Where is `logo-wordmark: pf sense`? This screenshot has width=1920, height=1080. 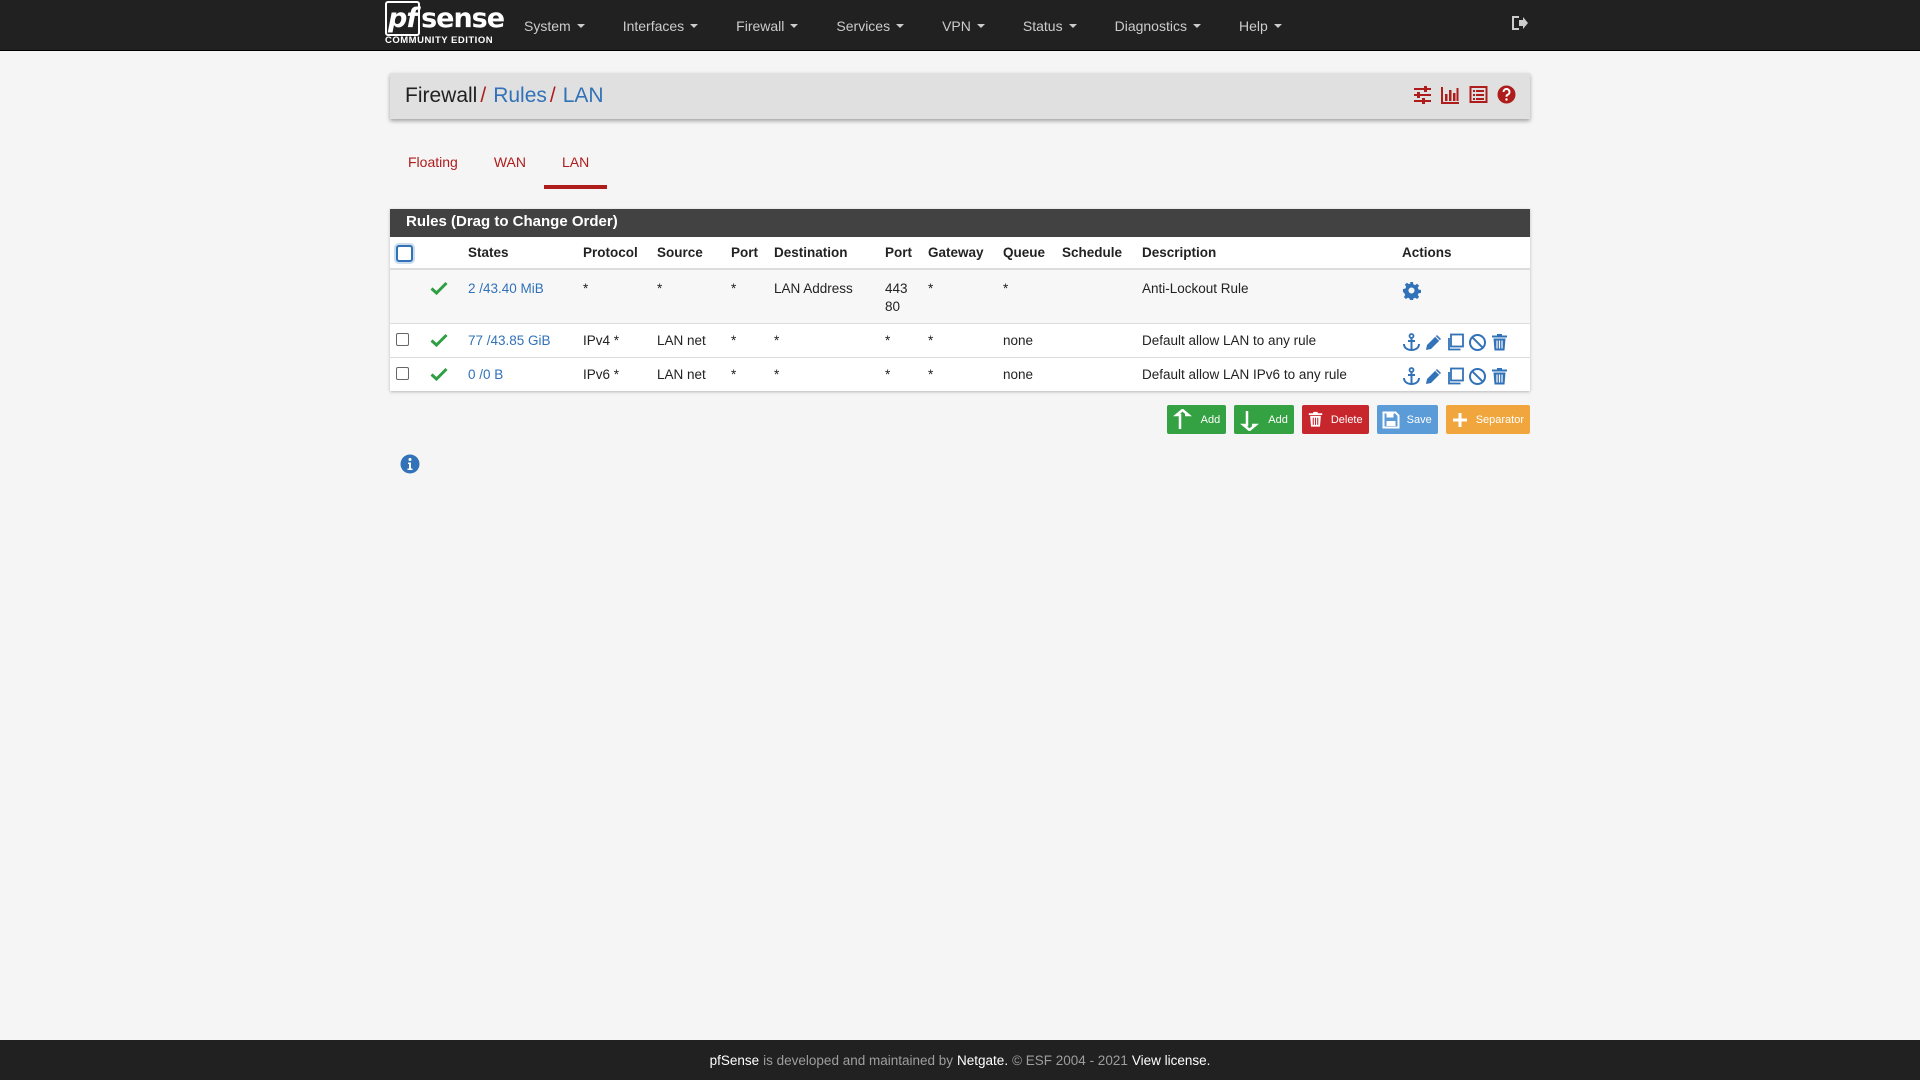
logo-wordmark: pf sense is located at coordinates (445, 18).